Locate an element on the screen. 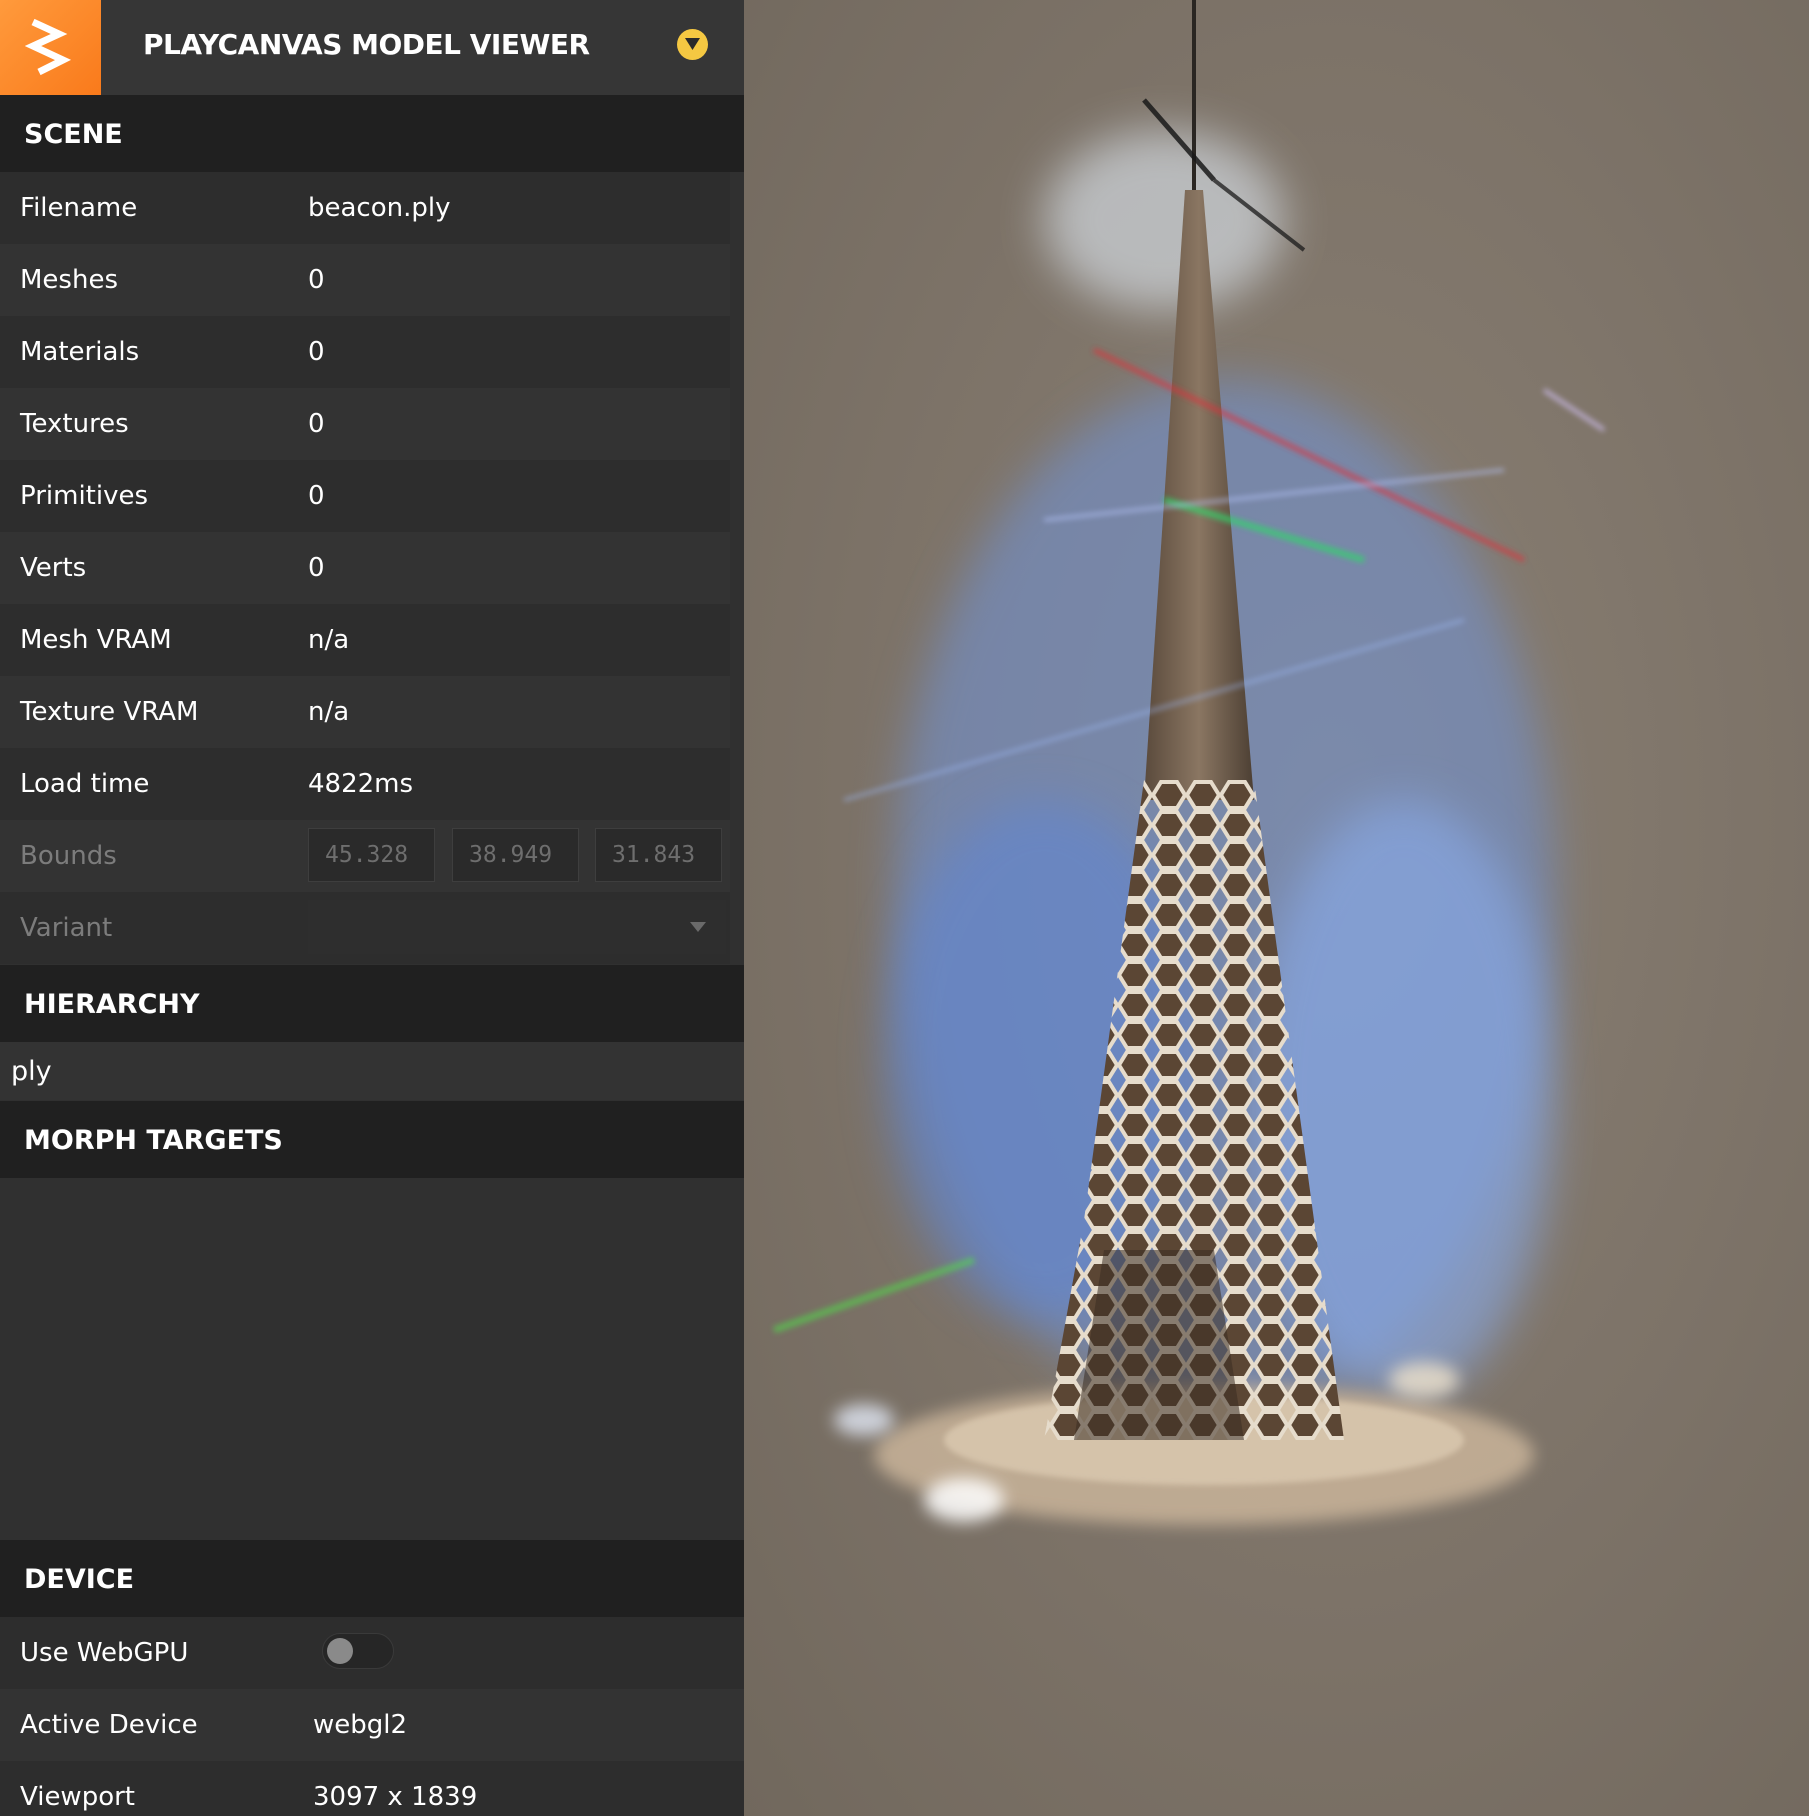 The height and width of the screenshot is (1816, 1809). bounds-row: Bounds 45.328 38.949 31.843 is located at coordinates (365, 856).